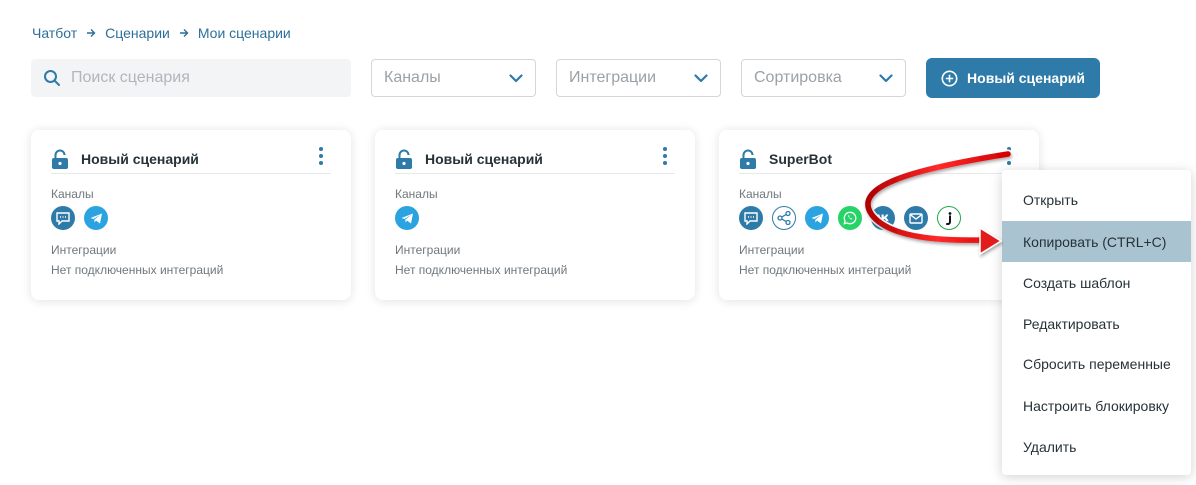 This screenshot has height=485, width=1196. Describe the element at coordinates (1096, 363) in the screenshot. I see `menu-item-reset-variables: Сбросить переменные` at that location.